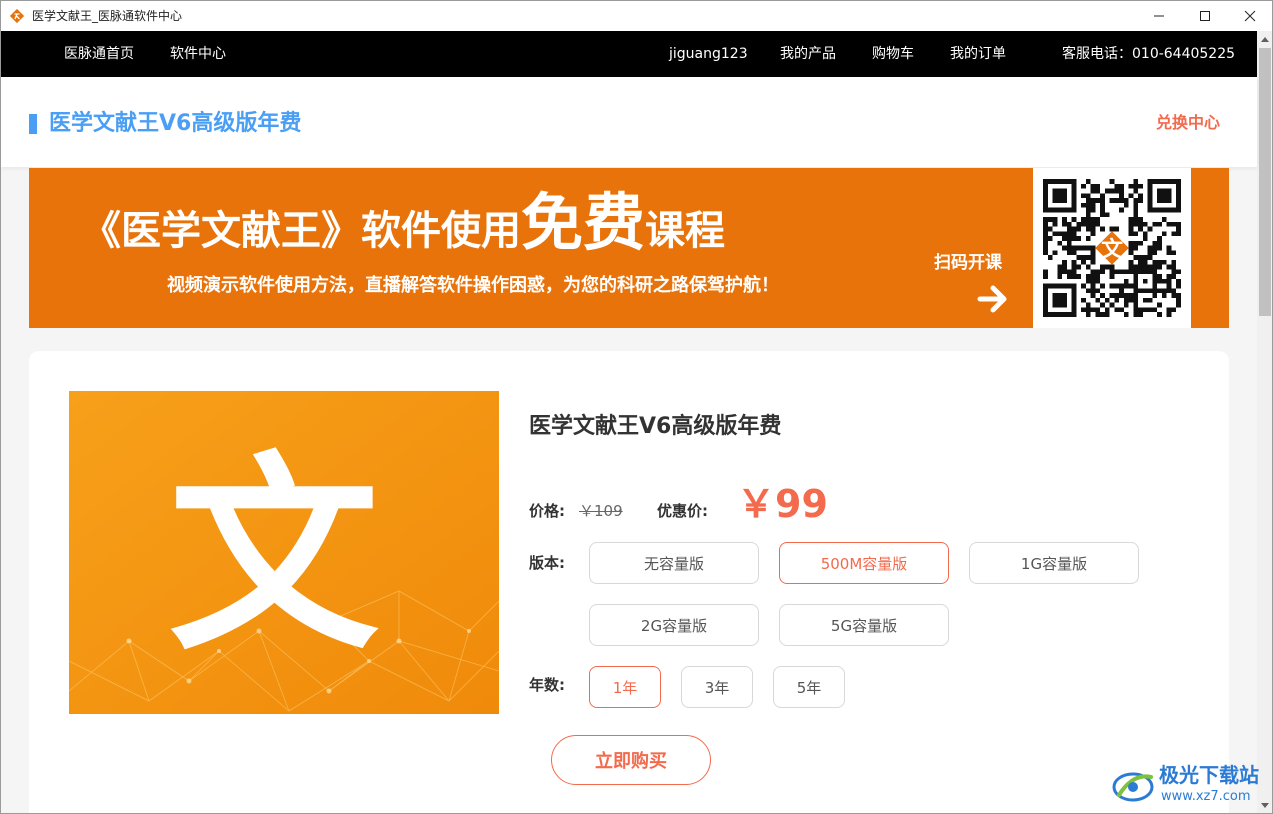  I want to click on nav-home-link: 医脉通首页, so click(99, 54).